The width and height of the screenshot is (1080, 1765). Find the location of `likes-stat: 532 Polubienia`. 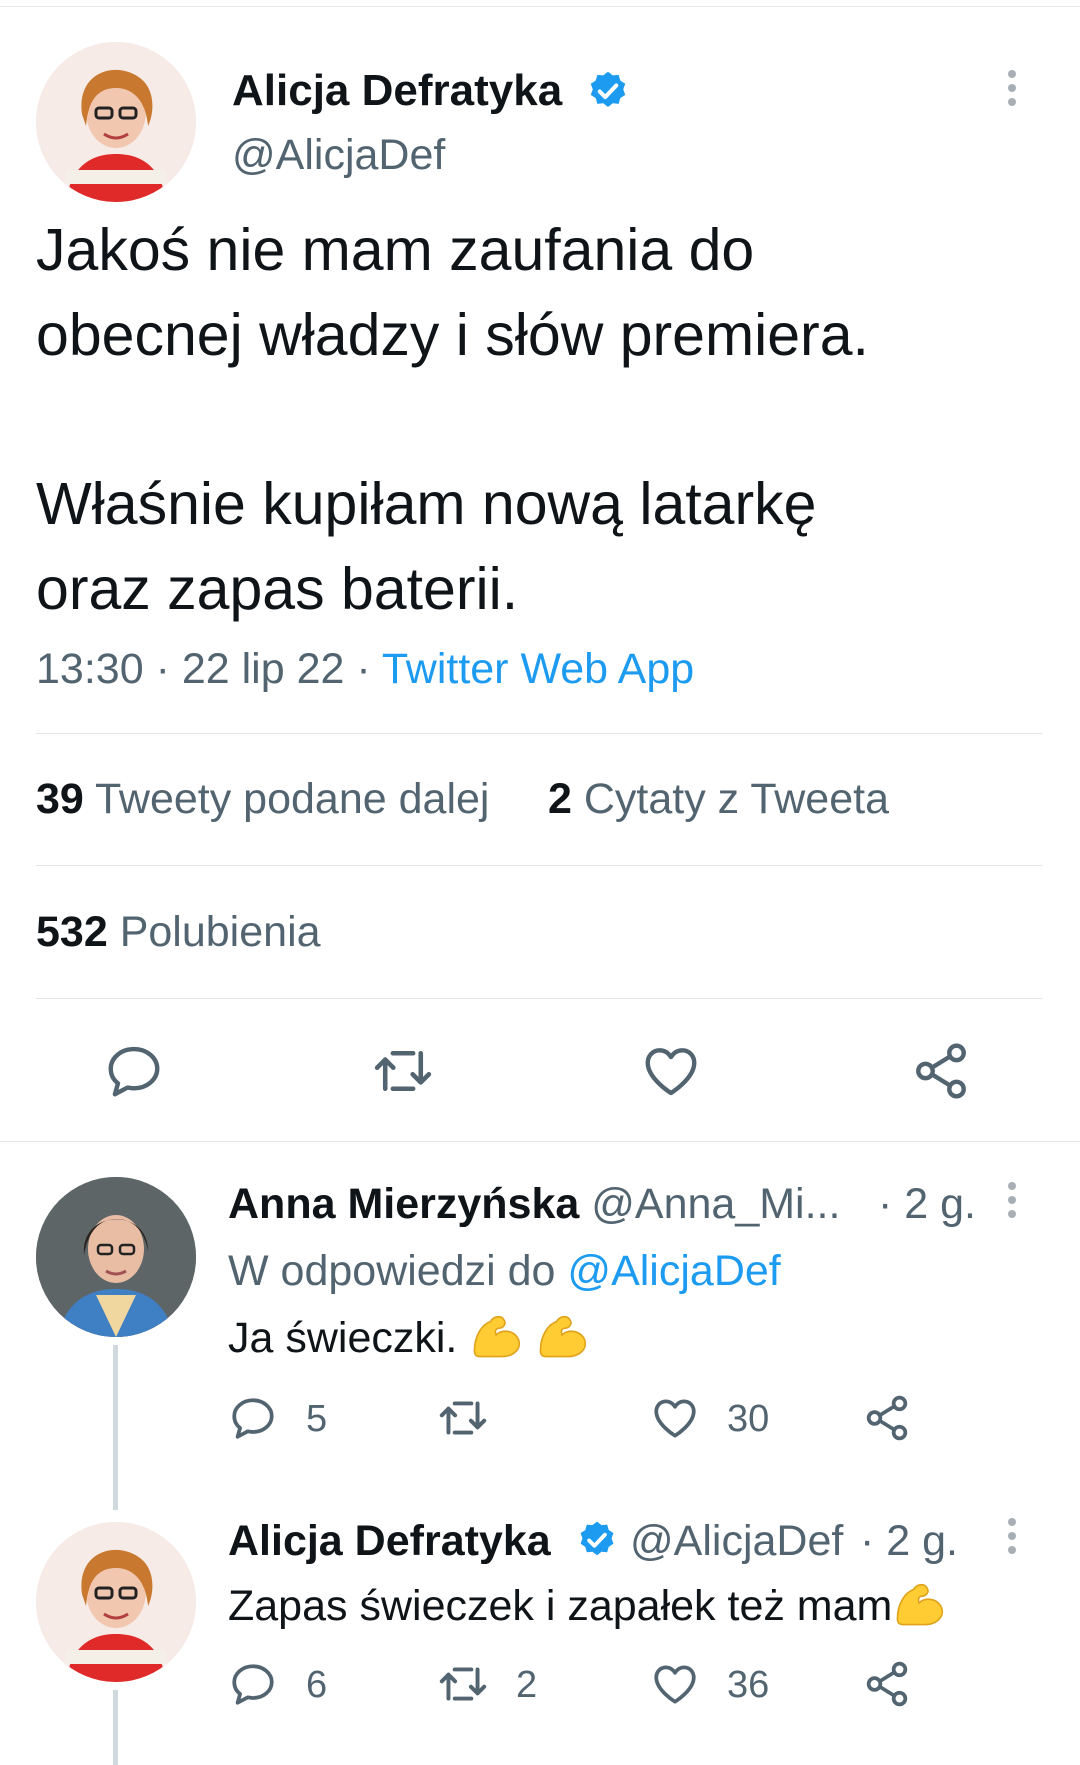

likes-stat: 532 Polubienia is located at coordinates (178, 932).